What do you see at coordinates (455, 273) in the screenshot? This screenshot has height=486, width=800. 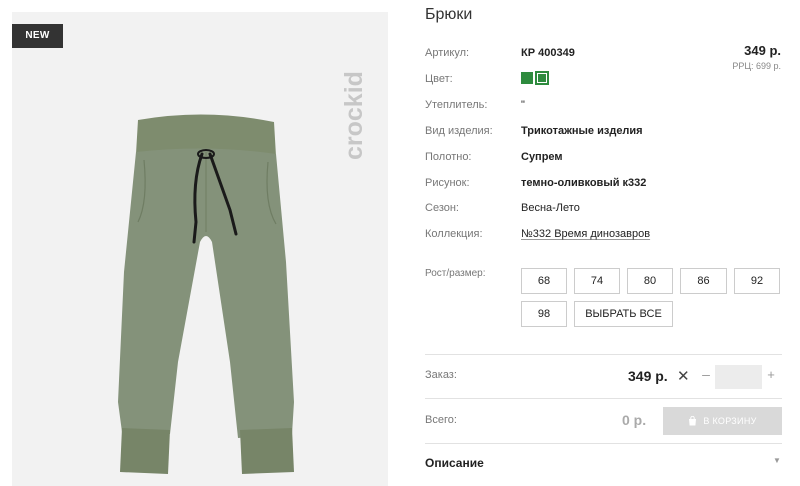 I see `size-label: Рост/размер:` at bounding box center [455, 273].